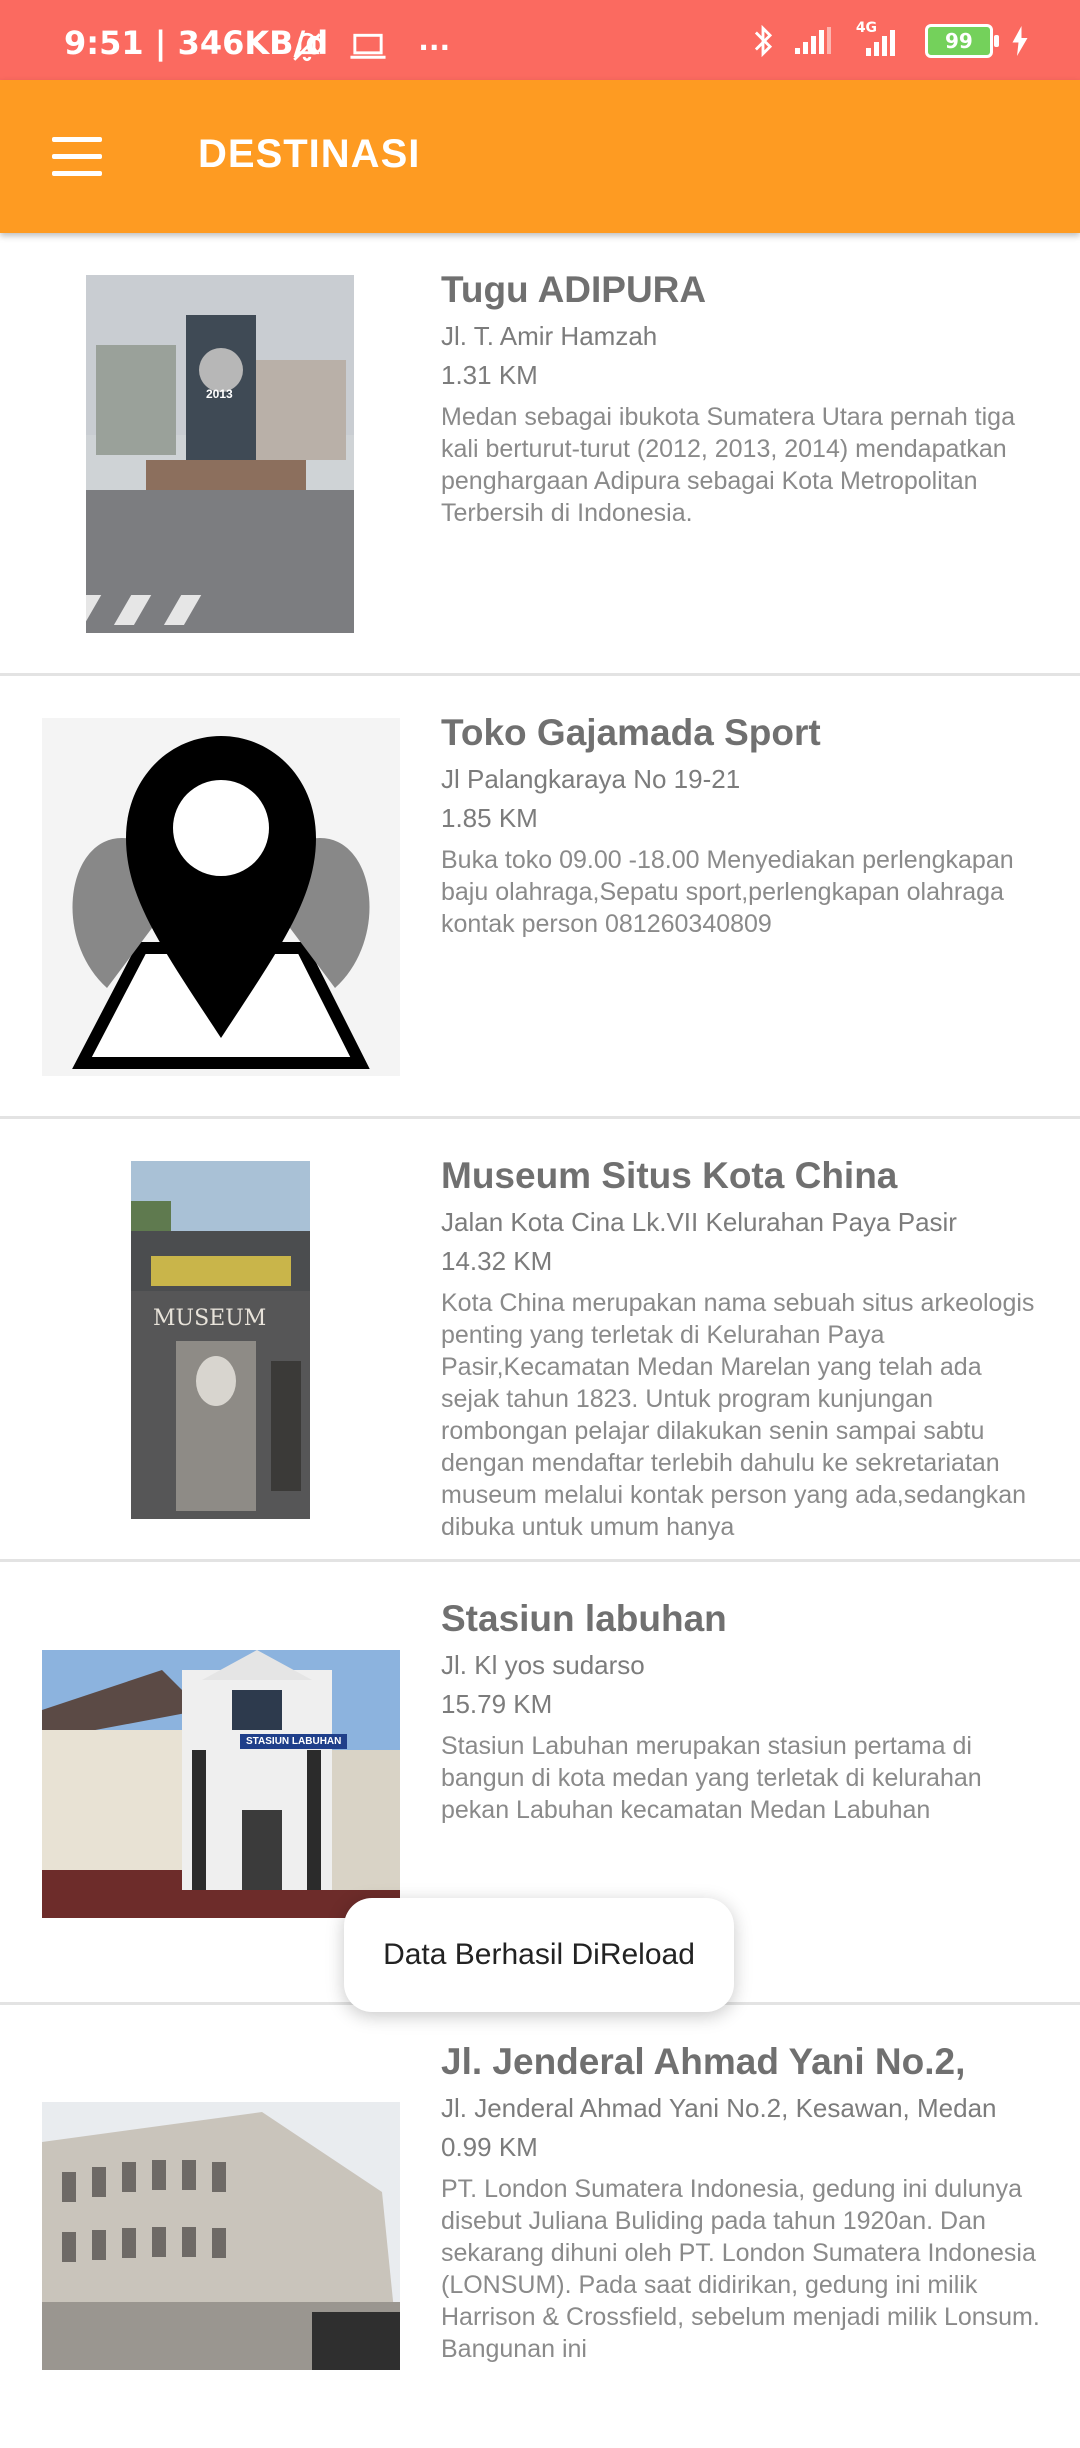  What do you see at coordinates (294, 1741) in the screenshot?
I see `station-sign-text: STASIUN LABUHAN` at bounding box center [294, 1741].